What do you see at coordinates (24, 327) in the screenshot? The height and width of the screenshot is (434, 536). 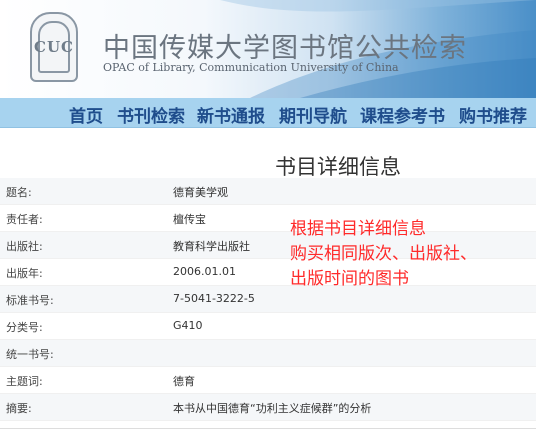 I see `detail-key: 分类号:` at bounding box center [24, 327].